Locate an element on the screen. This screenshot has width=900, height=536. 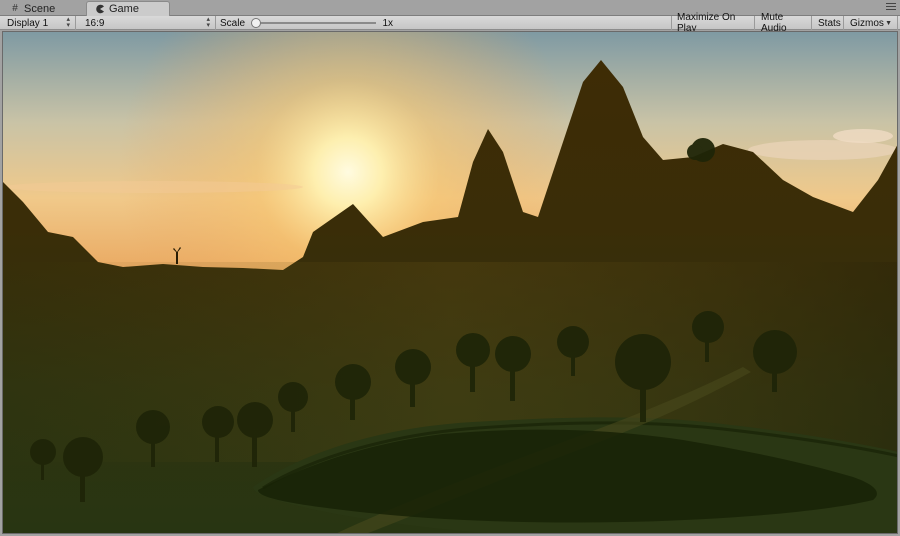
scale-slider-thumb is located at coordinates (256, 23).